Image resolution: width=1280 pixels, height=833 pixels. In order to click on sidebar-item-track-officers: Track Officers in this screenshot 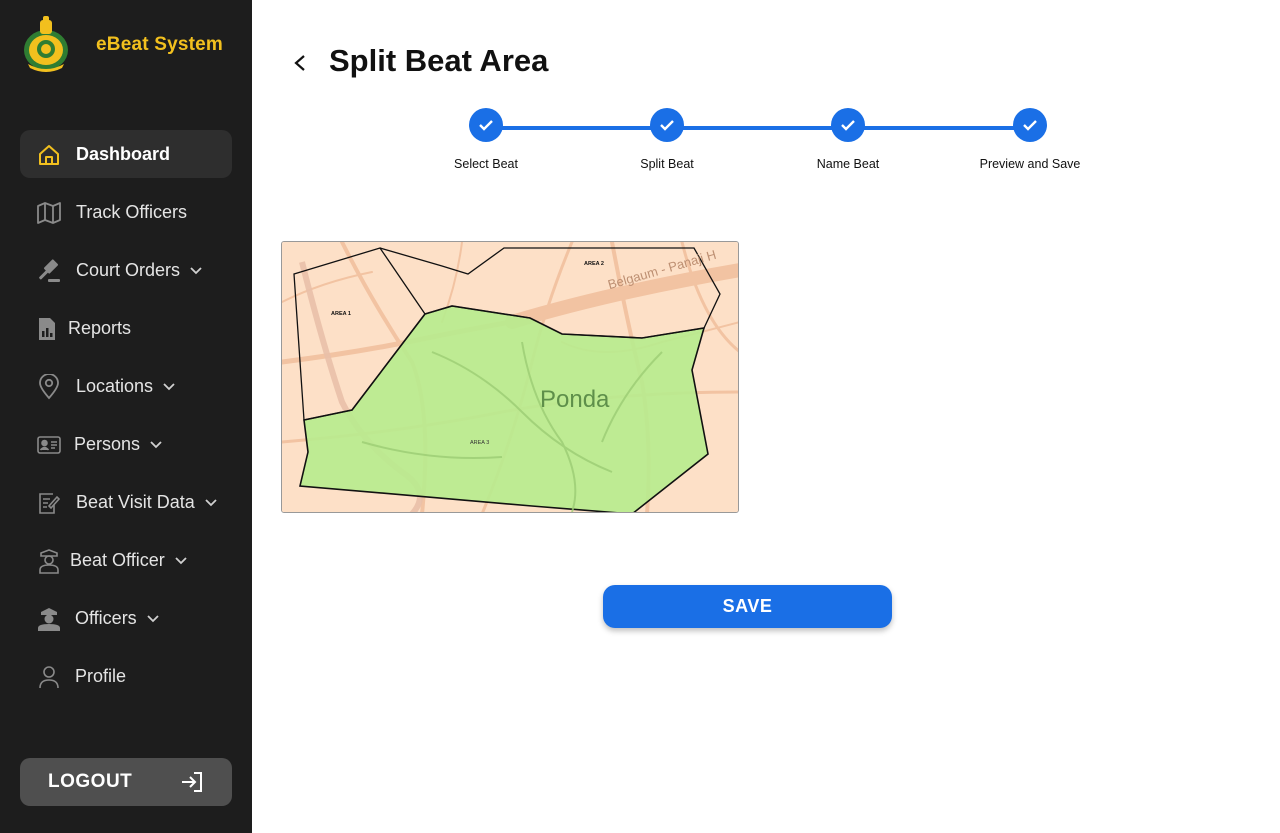, I will do `click(126, 212)`.